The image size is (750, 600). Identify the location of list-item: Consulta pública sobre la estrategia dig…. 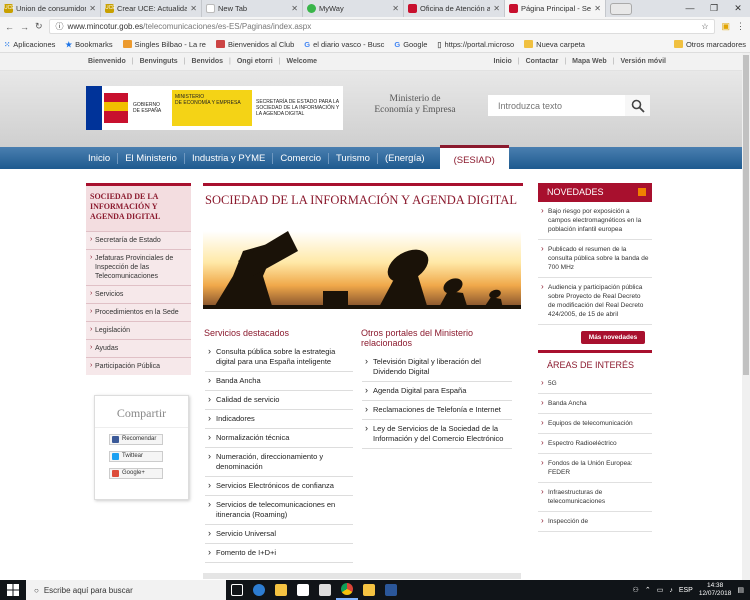
(279, 357).